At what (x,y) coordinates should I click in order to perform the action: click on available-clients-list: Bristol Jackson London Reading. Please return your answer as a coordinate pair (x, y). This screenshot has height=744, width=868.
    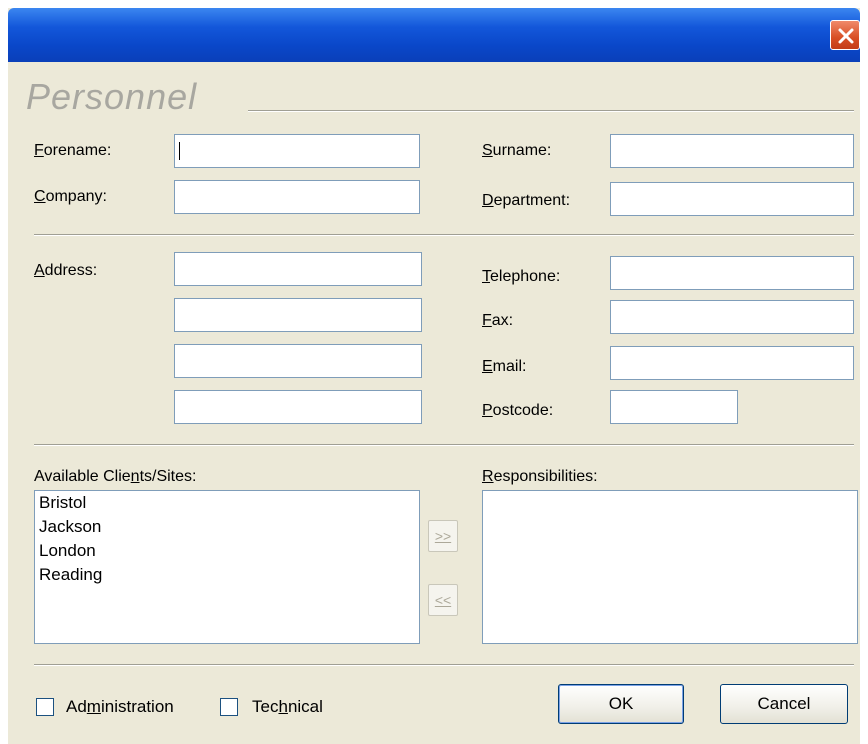
    Looking at the image, I should click on (227, 567).